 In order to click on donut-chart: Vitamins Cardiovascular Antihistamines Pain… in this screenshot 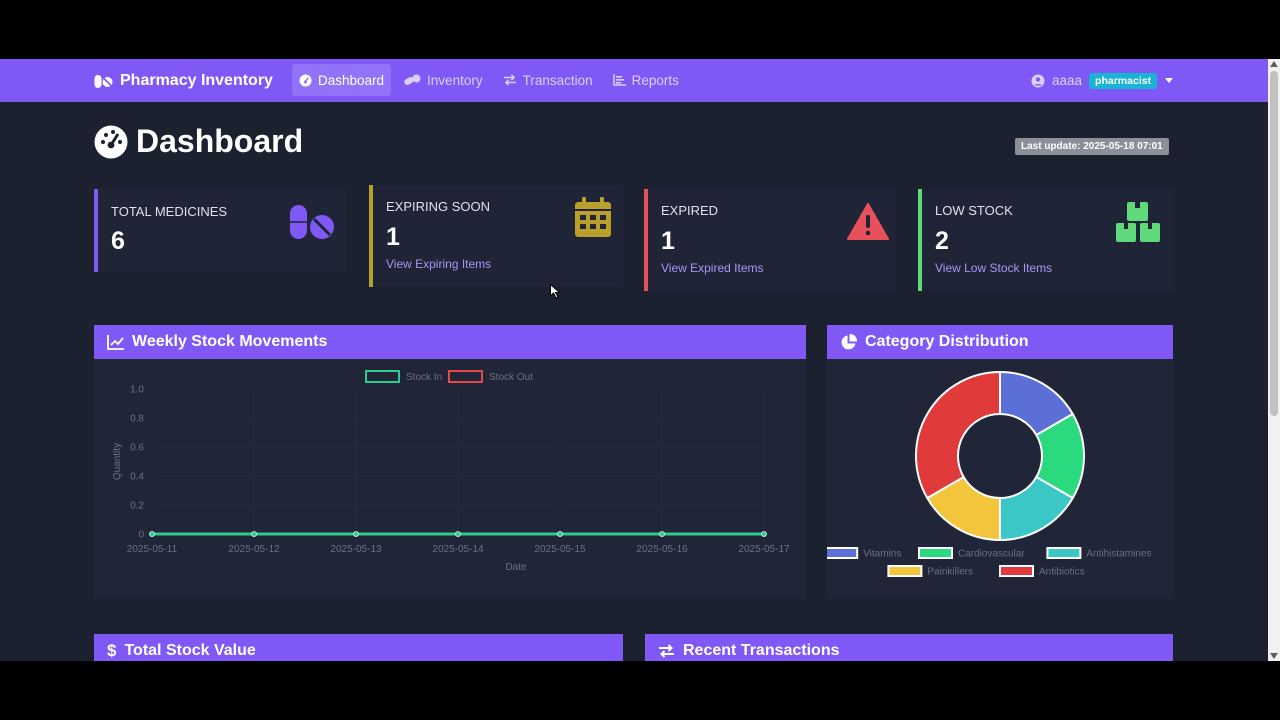, I will do `click(989, 474)`.